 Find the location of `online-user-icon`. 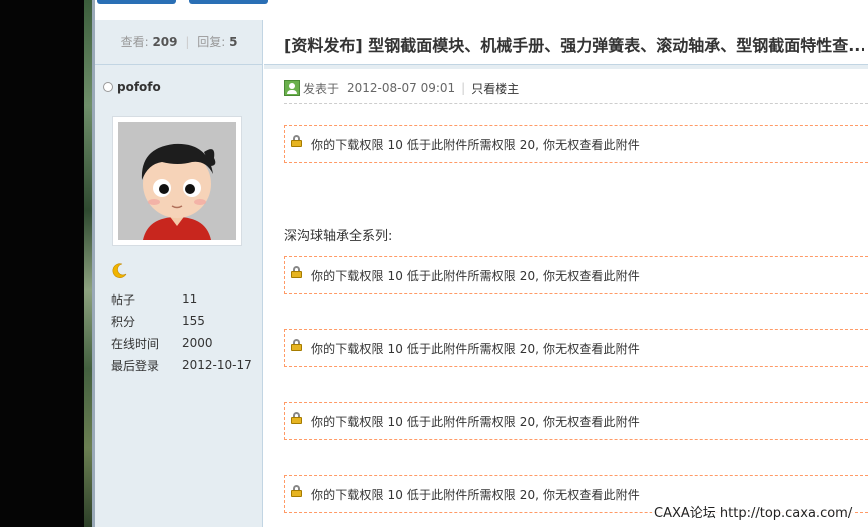

online-user-icon is located at coordinates (292, 88).